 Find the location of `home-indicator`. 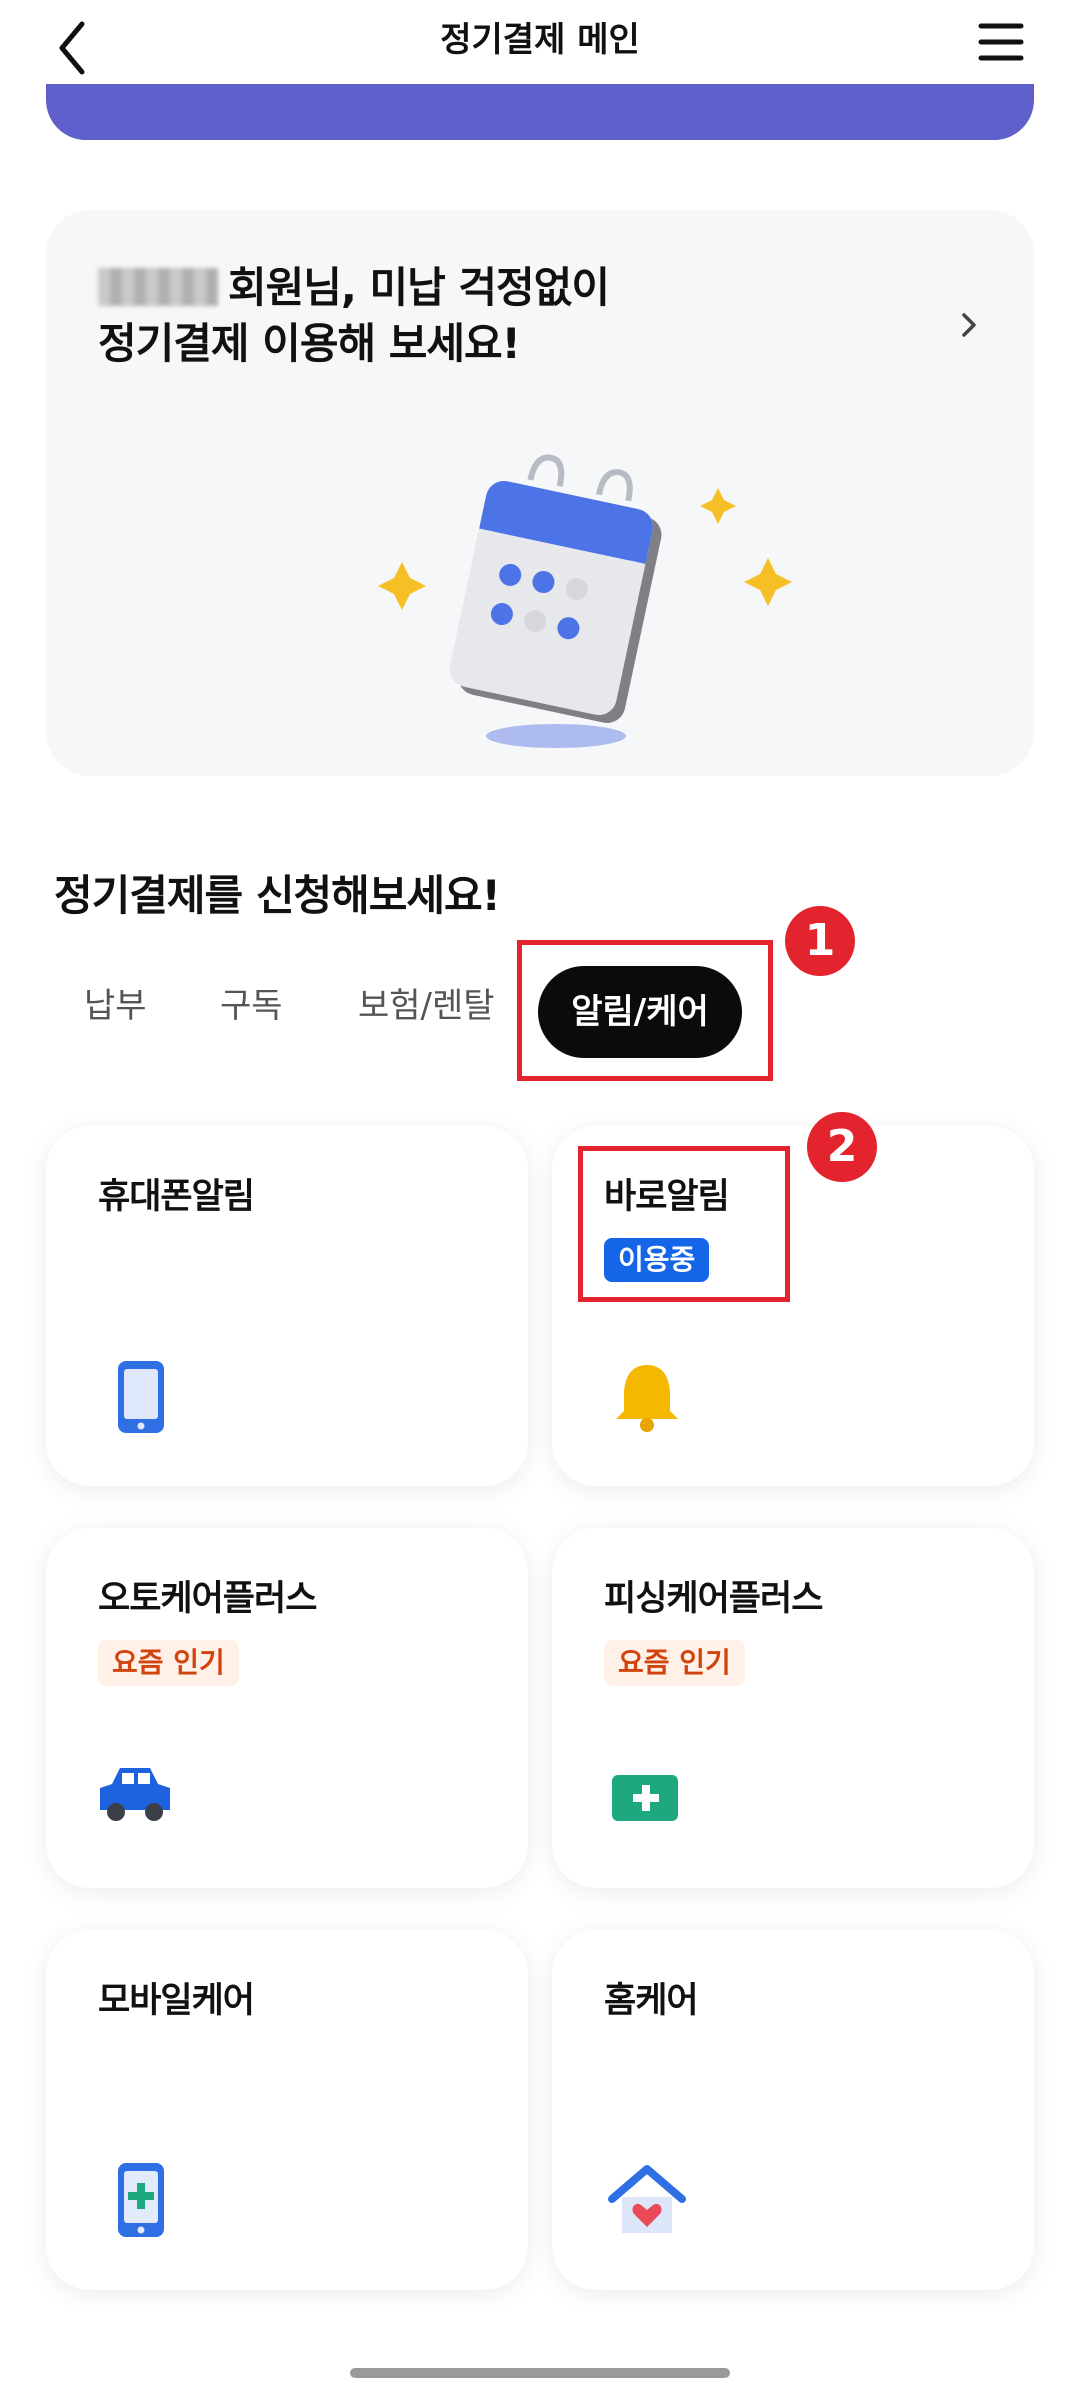

home-indicator is located at coordinates (540, 2373).